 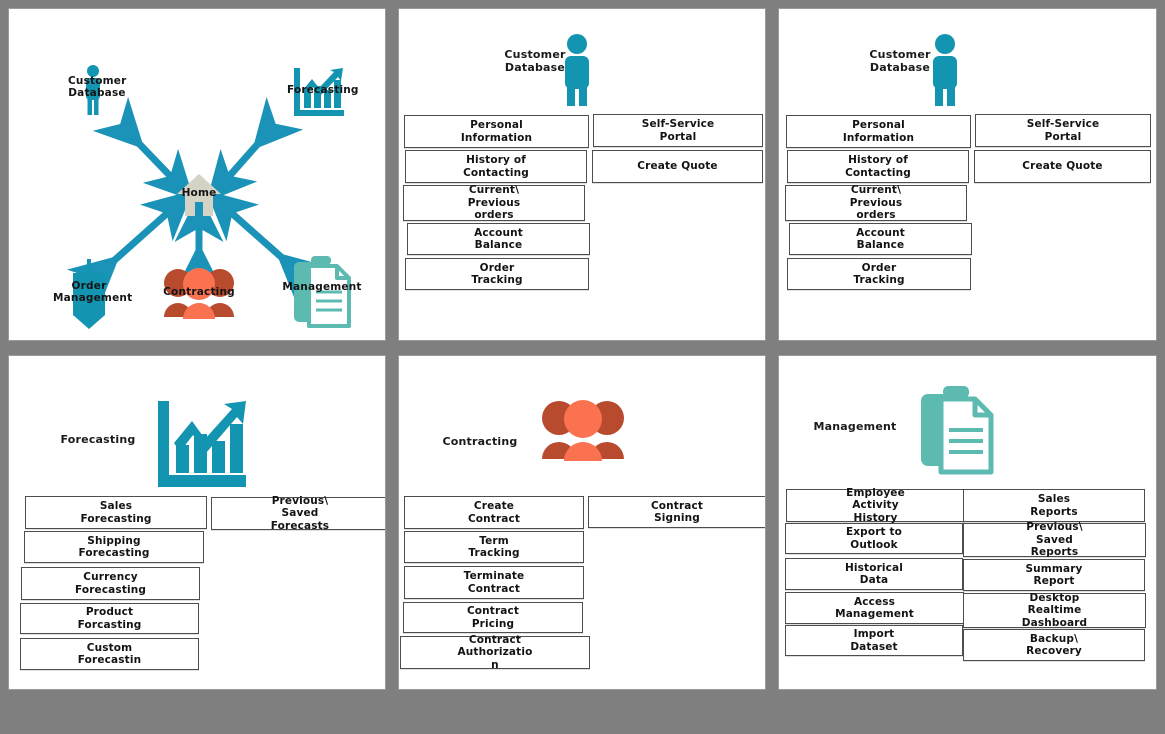 What do you see at coordinates (874, 538) in the screenshot?
I see `menu-item: Export to Outlook` at bounding box center [874, 538].